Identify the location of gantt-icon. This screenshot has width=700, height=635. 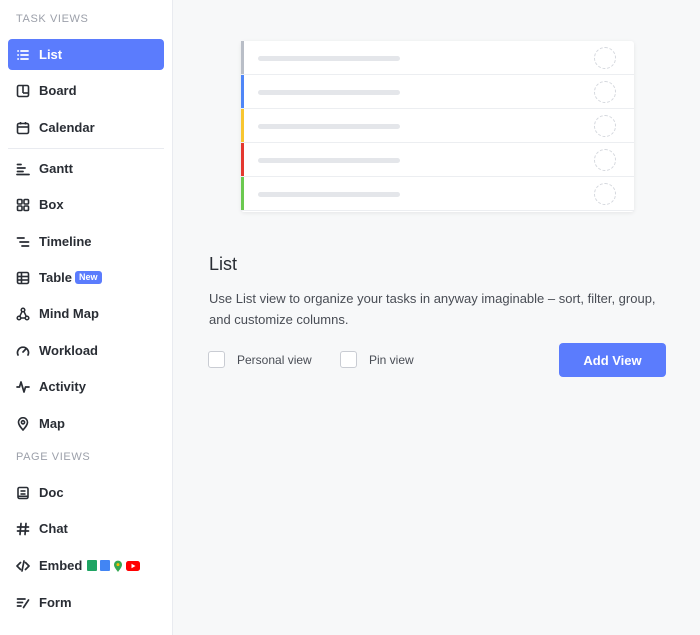
(23, 169).